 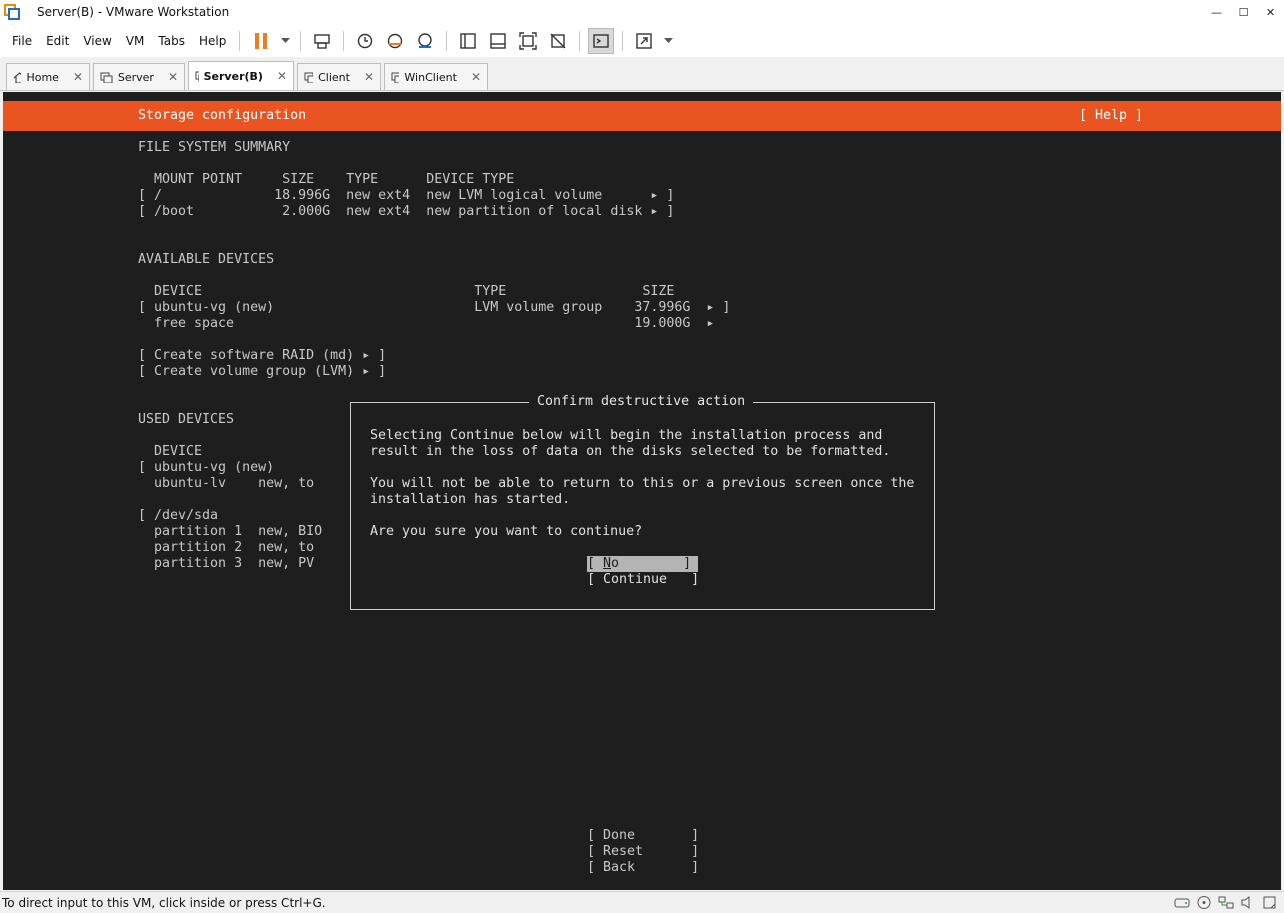 What do you see at coordinates (97, 41) in the screenshot?
I see `menu-view: View` at bounding box center [97, 41].